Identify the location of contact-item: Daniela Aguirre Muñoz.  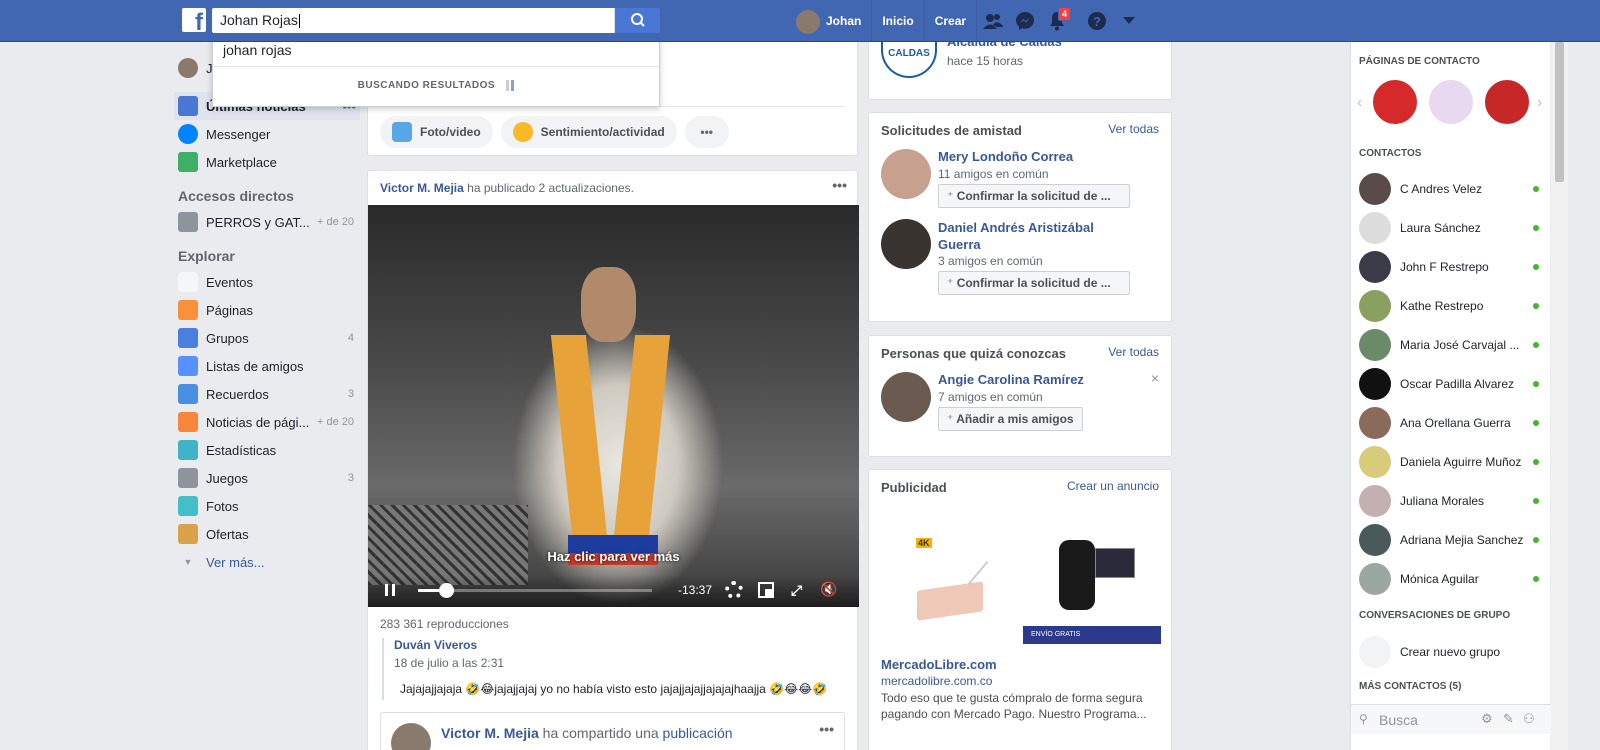
(1452, 461).